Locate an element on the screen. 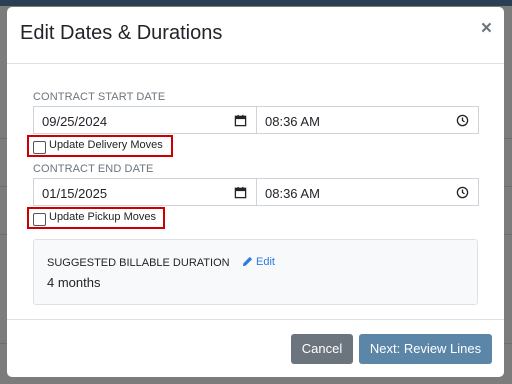 The image size is (512, 384). close-button: × is located at coordinates (486, 29).